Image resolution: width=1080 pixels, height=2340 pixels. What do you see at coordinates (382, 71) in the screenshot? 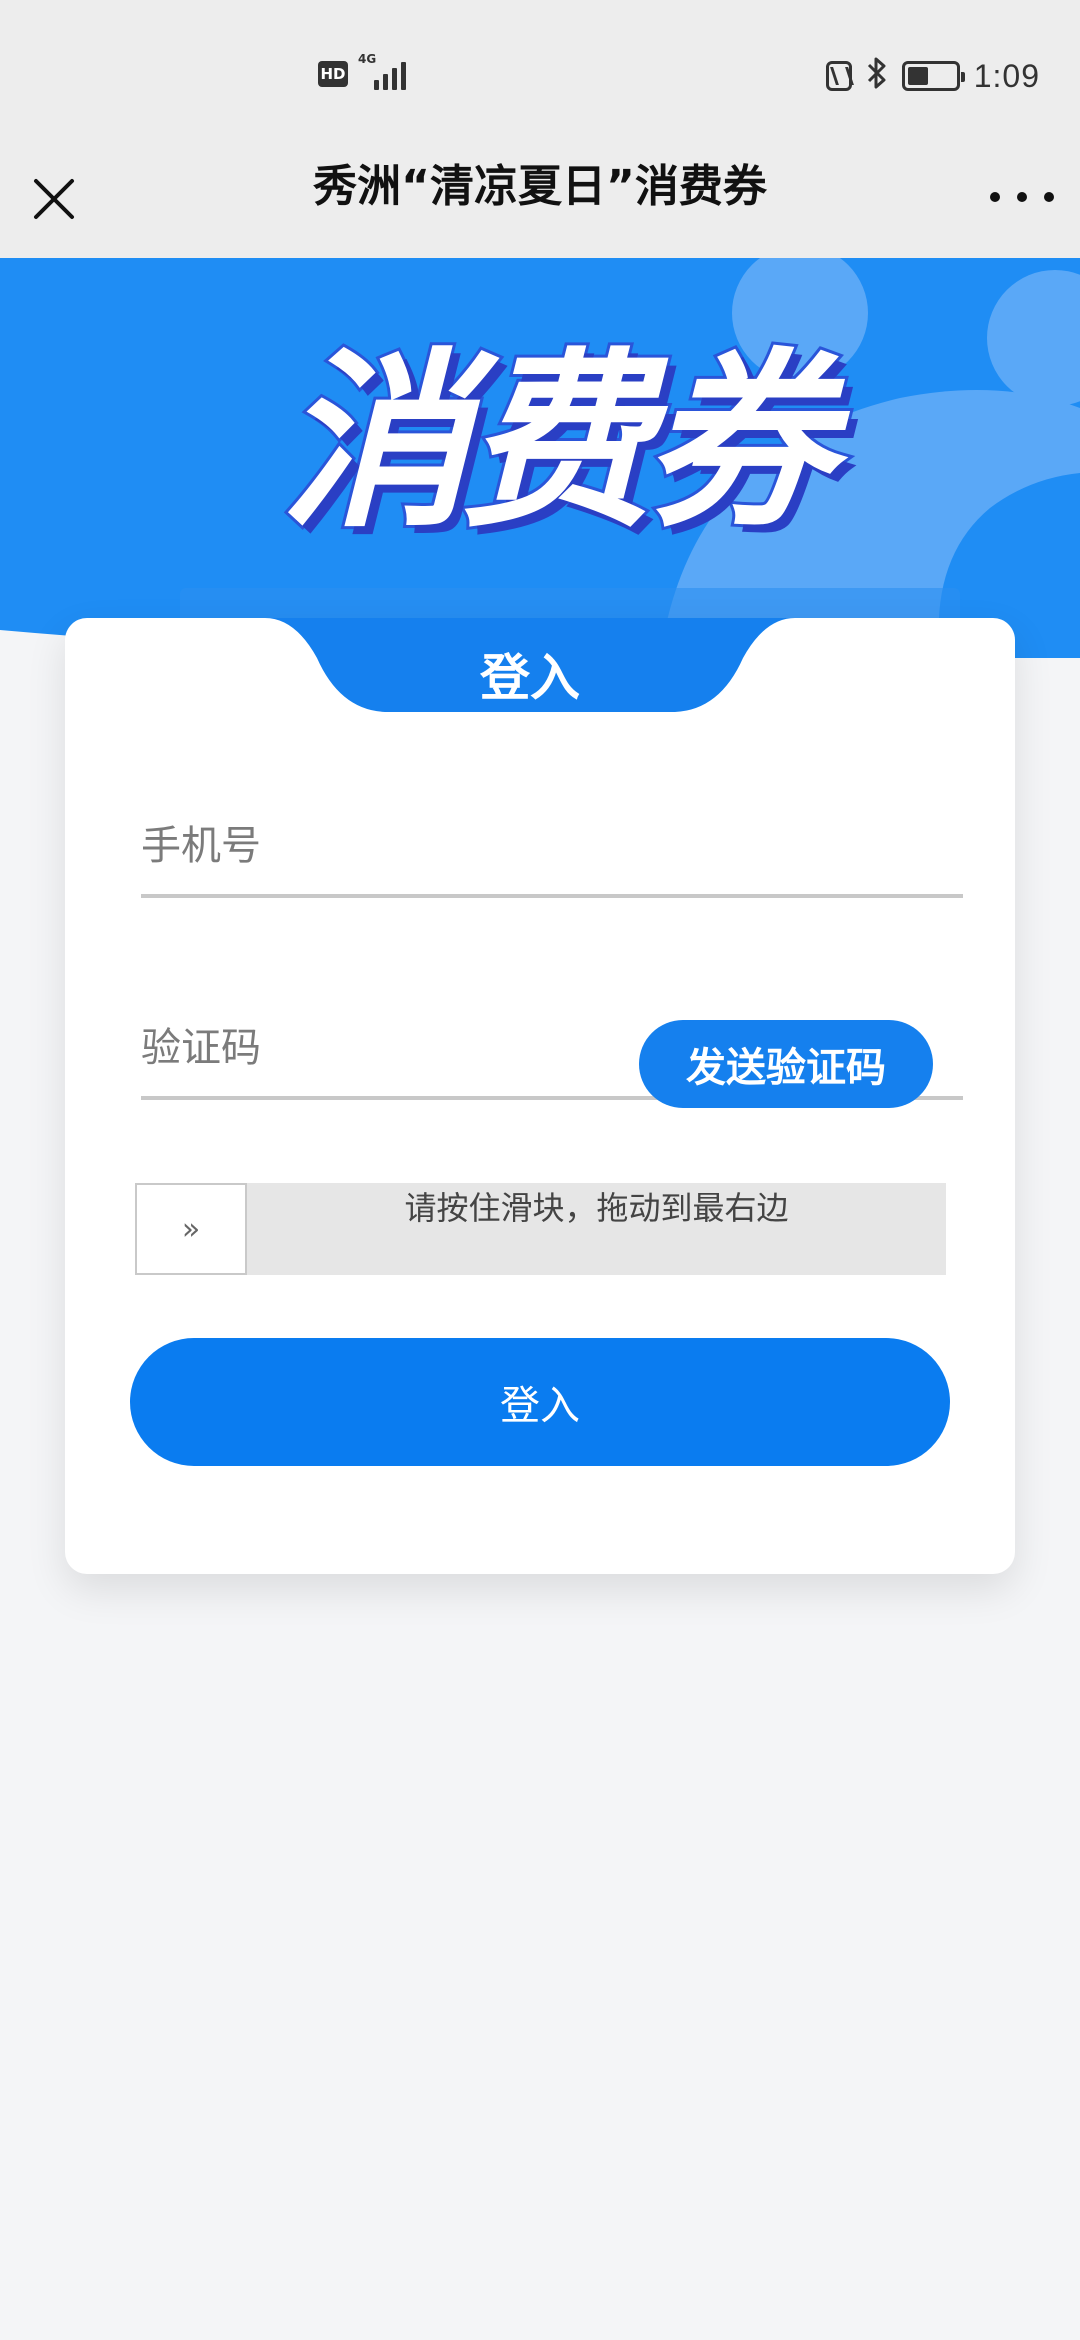
I see `signal-icon: 4G` at bounding box center [382, 71].